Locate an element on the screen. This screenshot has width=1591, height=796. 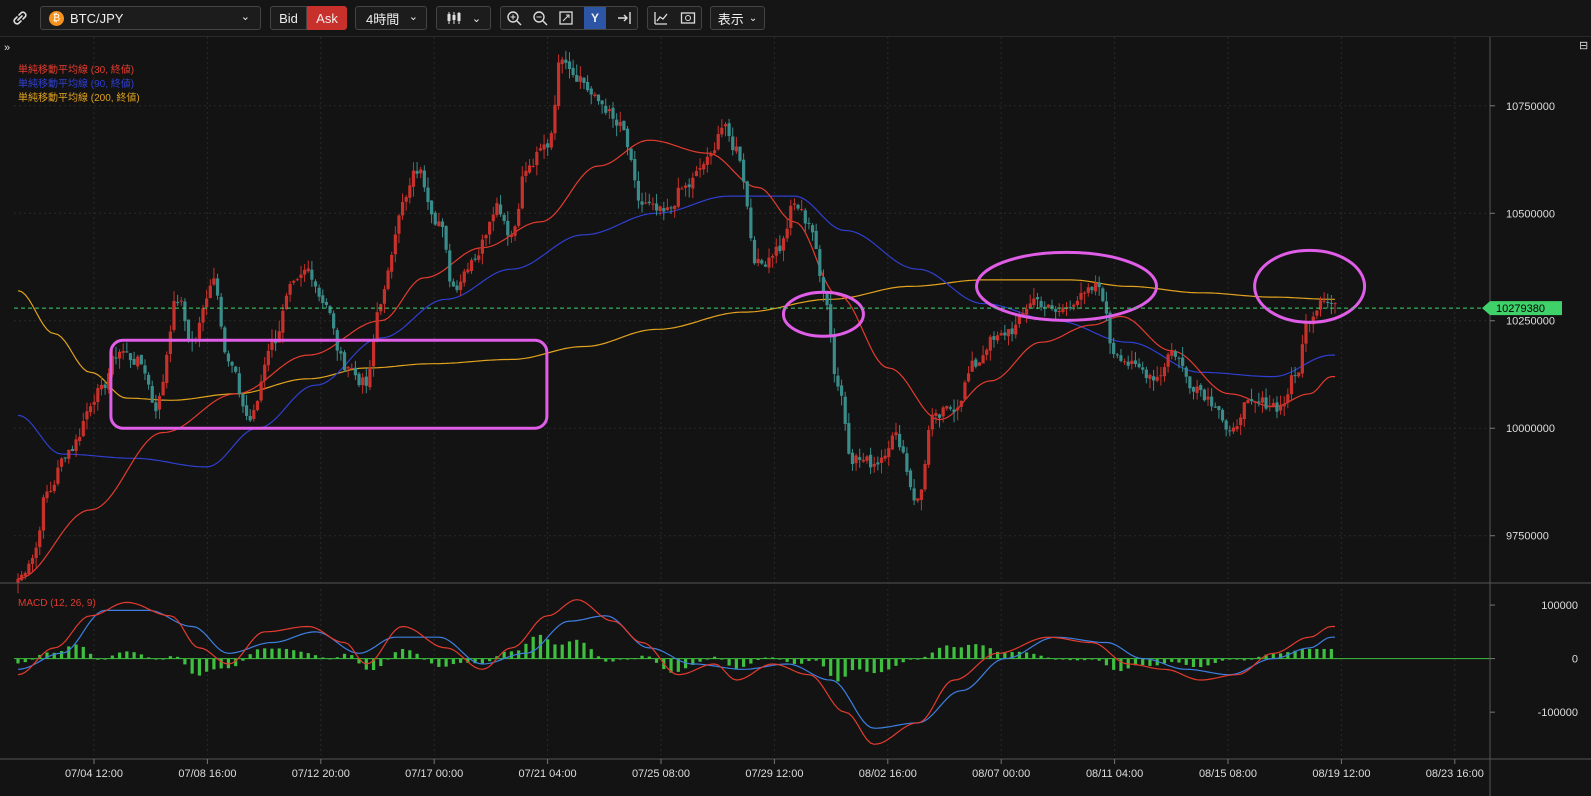
price-tick-label: 9750000 is located at coordinates (1527, 537).